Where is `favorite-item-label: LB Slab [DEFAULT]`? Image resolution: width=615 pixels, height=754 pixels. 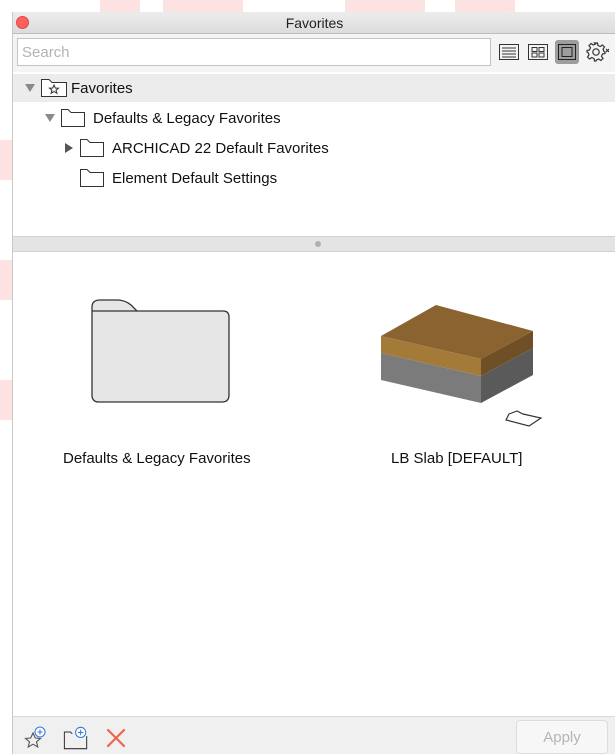 favorite-item-label: LB Slab [DEFAULT] is located at coordinates (457, 458).